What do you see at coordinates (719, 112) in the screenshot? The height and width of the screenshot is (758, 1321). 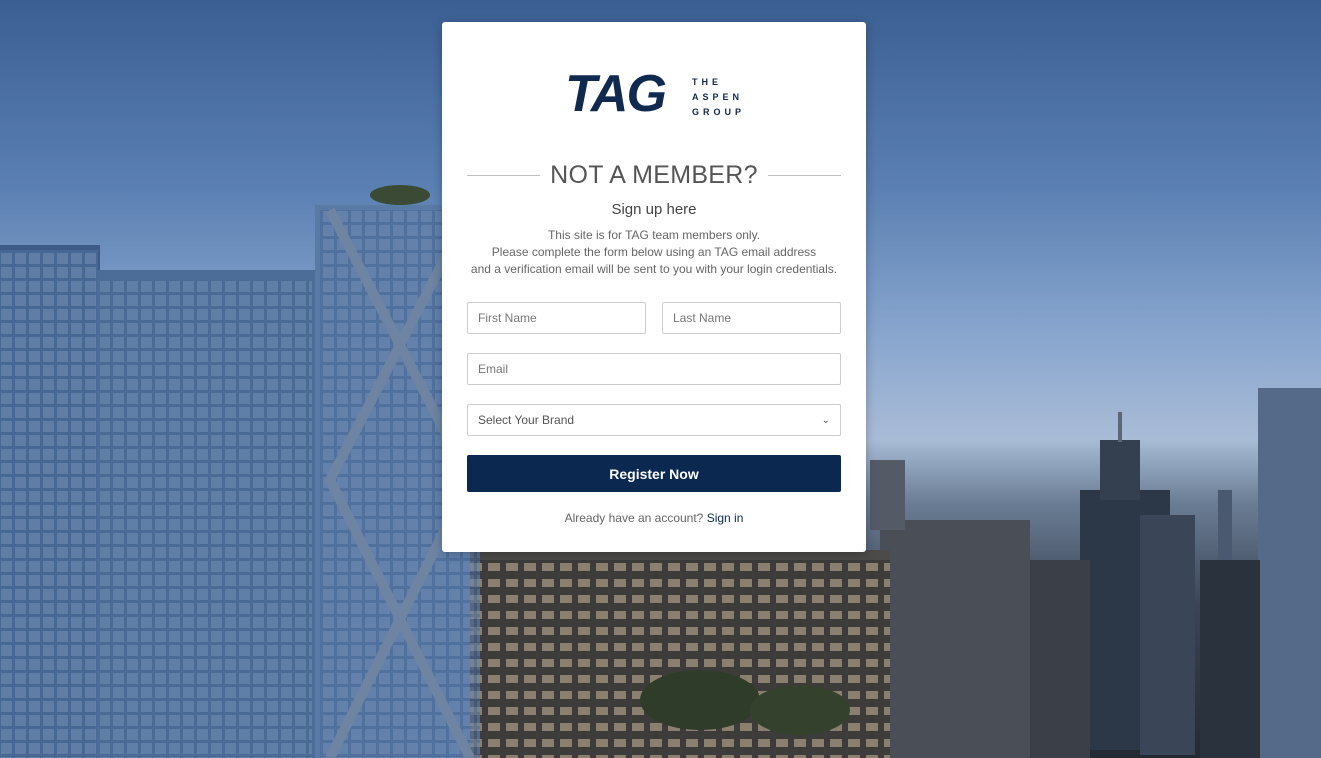 I see `logo-tagline-line: GROUP` at bounding box center [719, 112].